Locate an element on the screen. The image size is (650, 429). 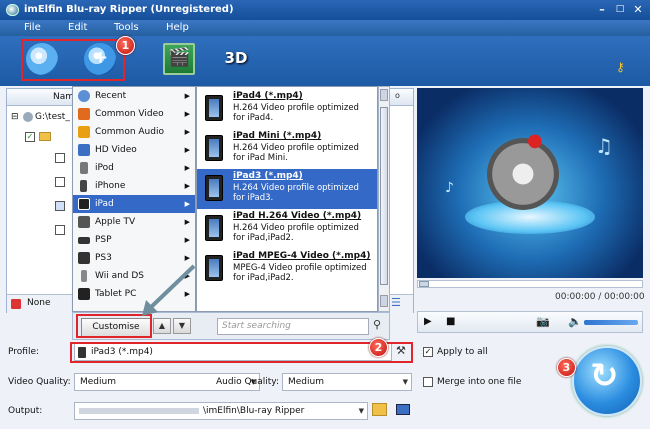
category-item-hd-video: HD Video ▶ is located at coordinates (134, 150).